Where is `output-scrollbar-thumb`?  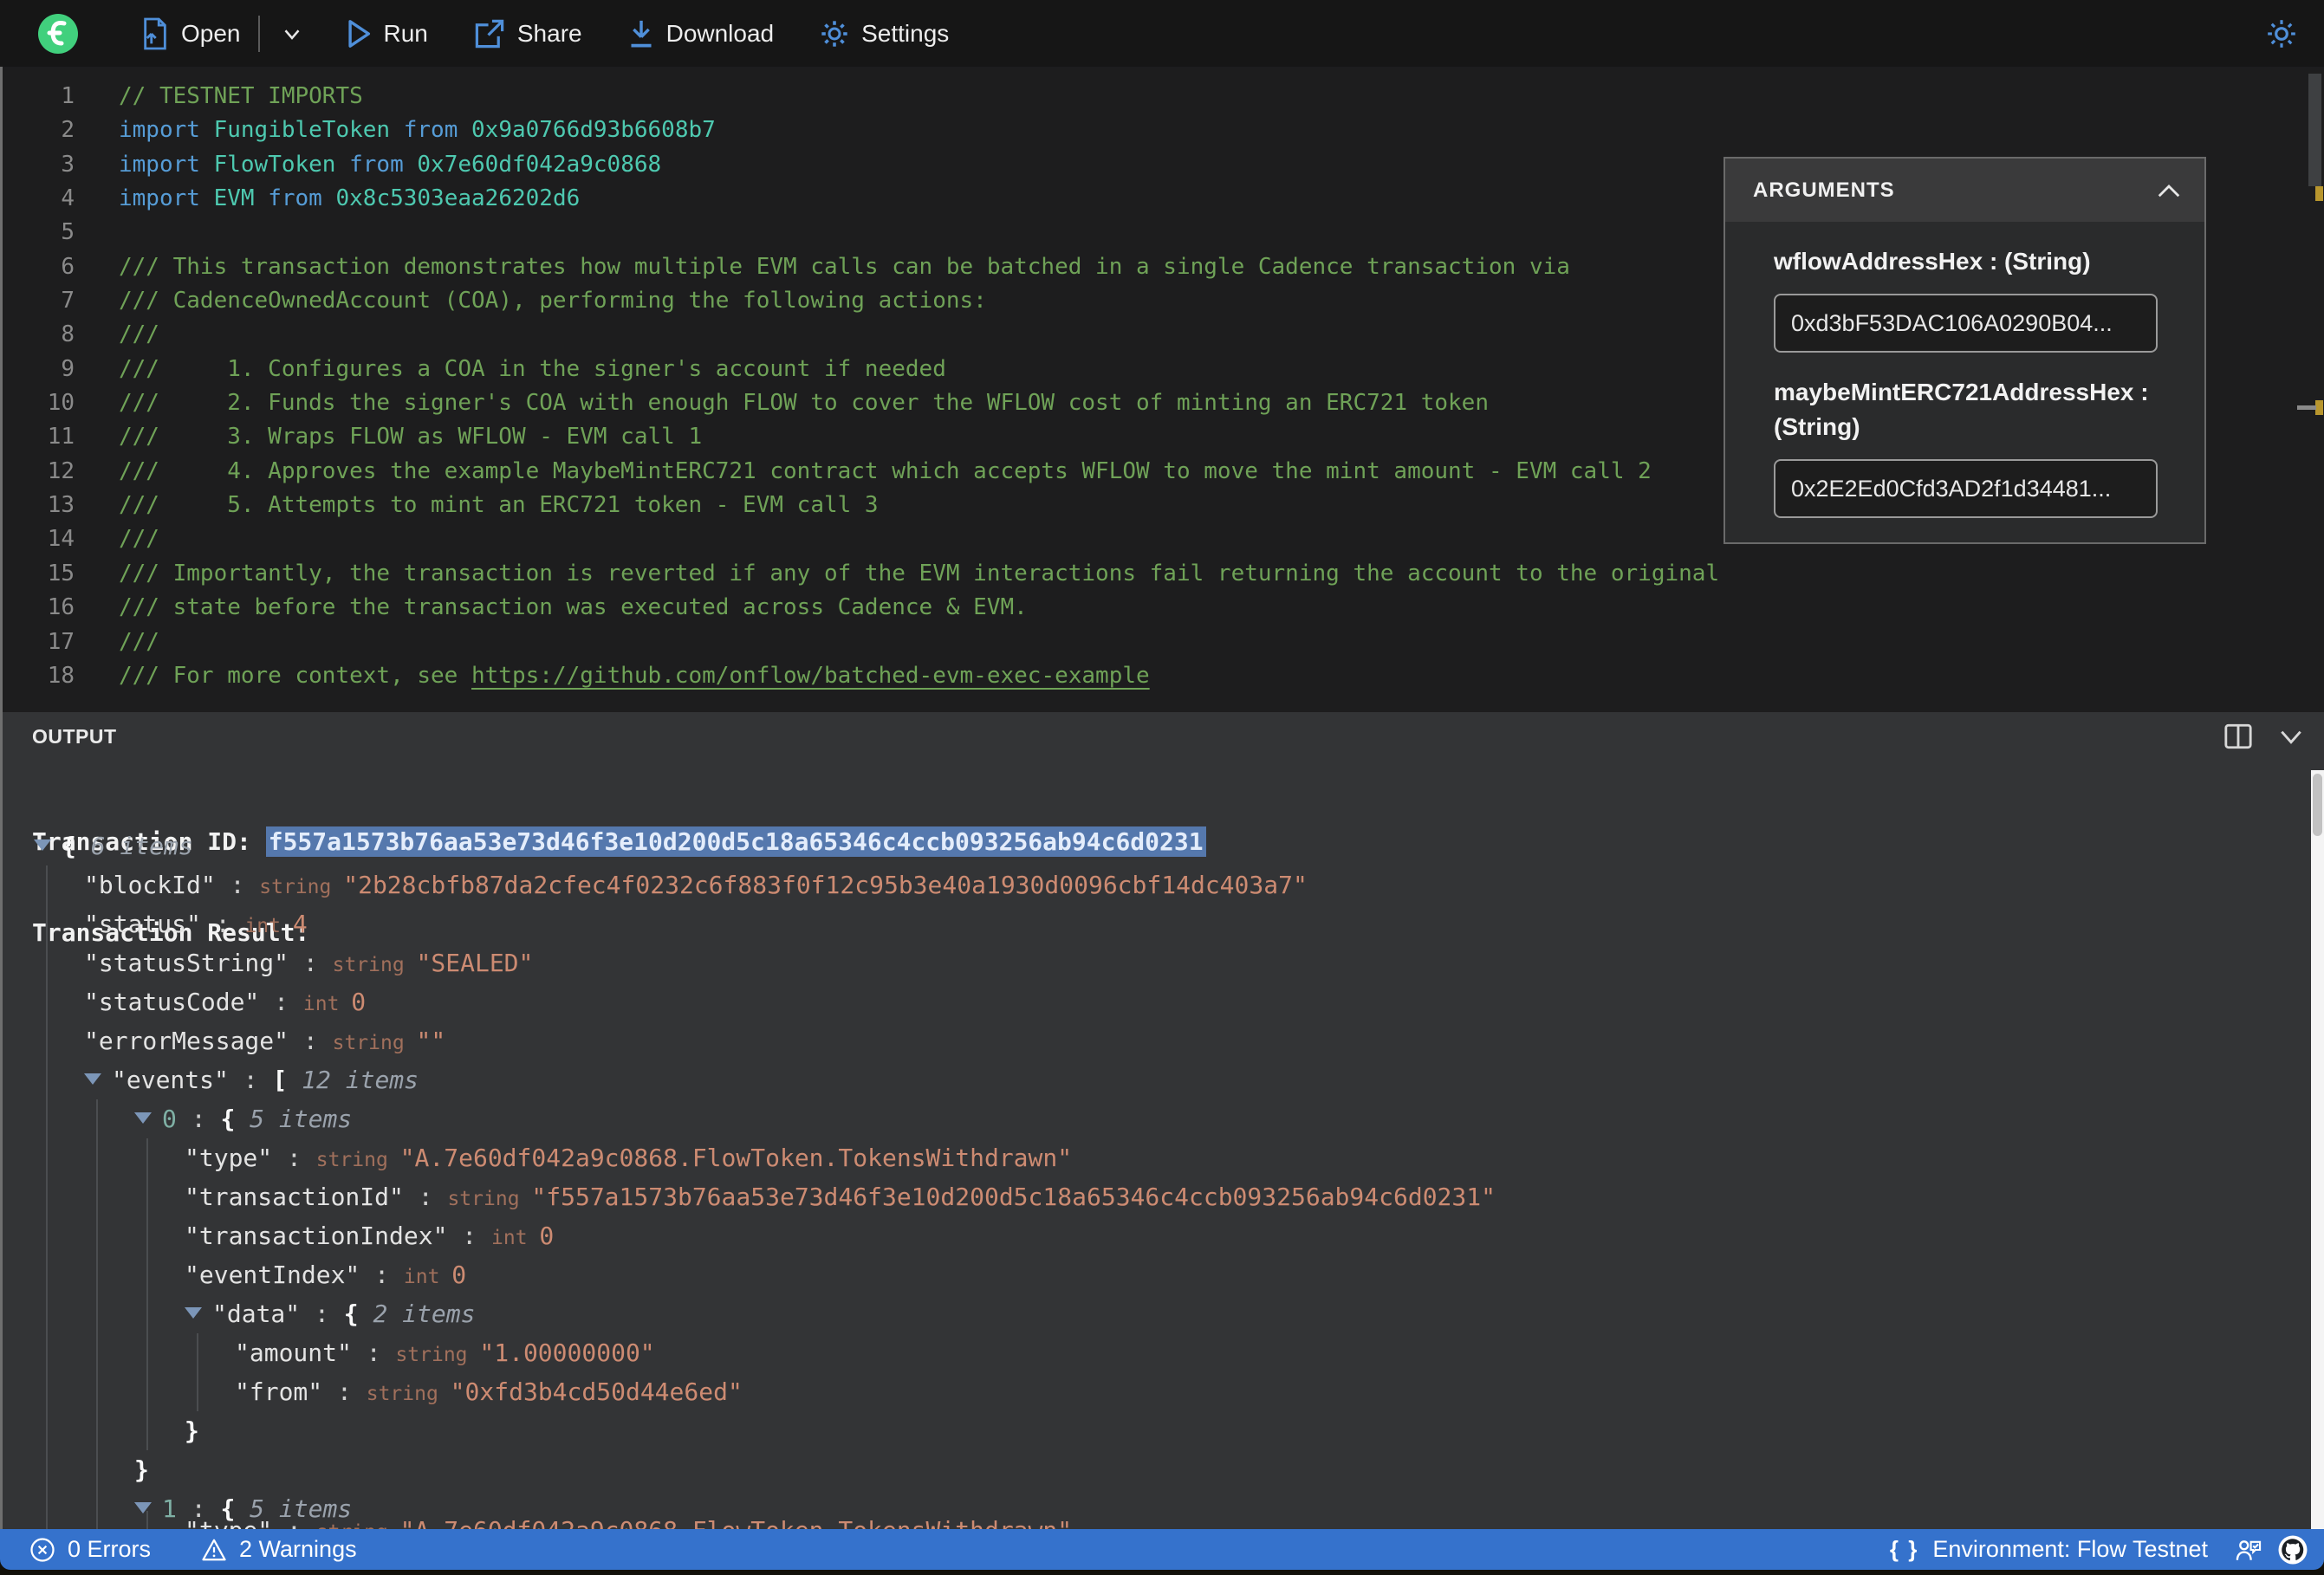
output-scrollbar-thumb is located at coordinates (2317, 805).